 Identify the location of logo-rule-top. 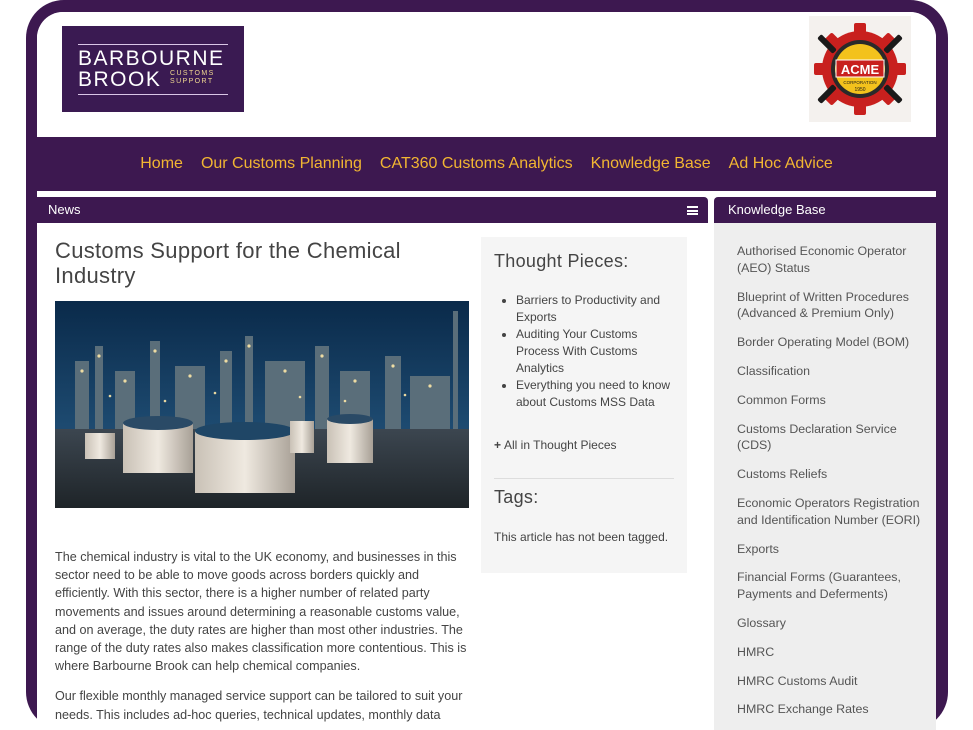
(153, 44).